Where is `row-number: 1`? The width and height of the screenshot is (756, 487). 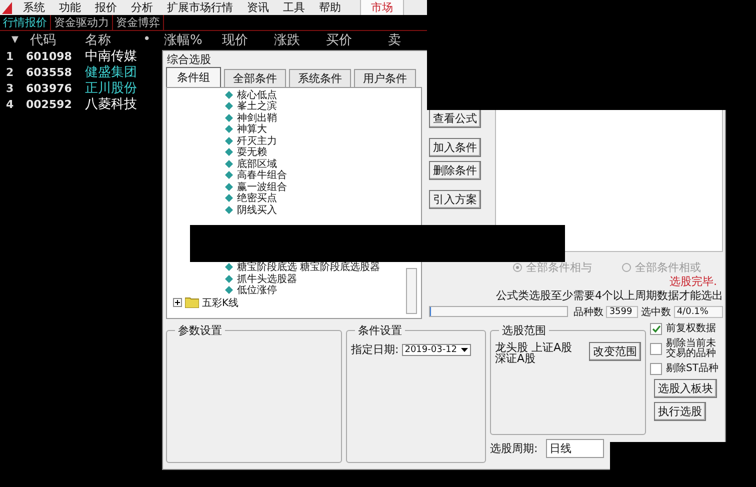 row-number: 1 is located at coordinates (10, 56).